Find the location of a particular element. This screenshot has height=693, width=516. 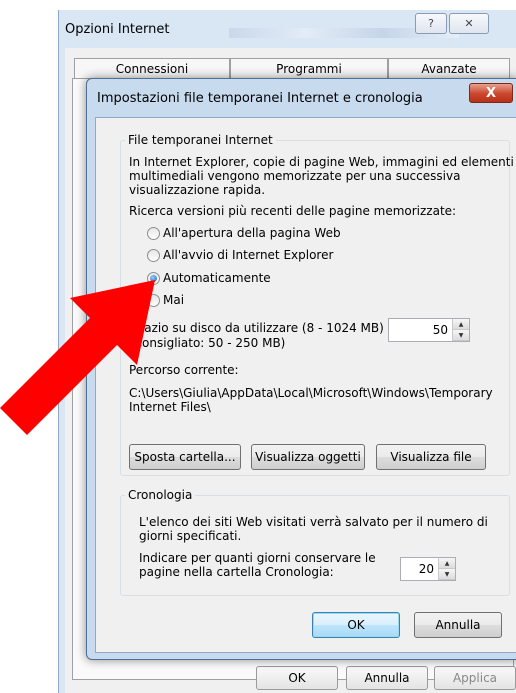

outer-cancel-button: Annulla is located at coordinates (387, 678).